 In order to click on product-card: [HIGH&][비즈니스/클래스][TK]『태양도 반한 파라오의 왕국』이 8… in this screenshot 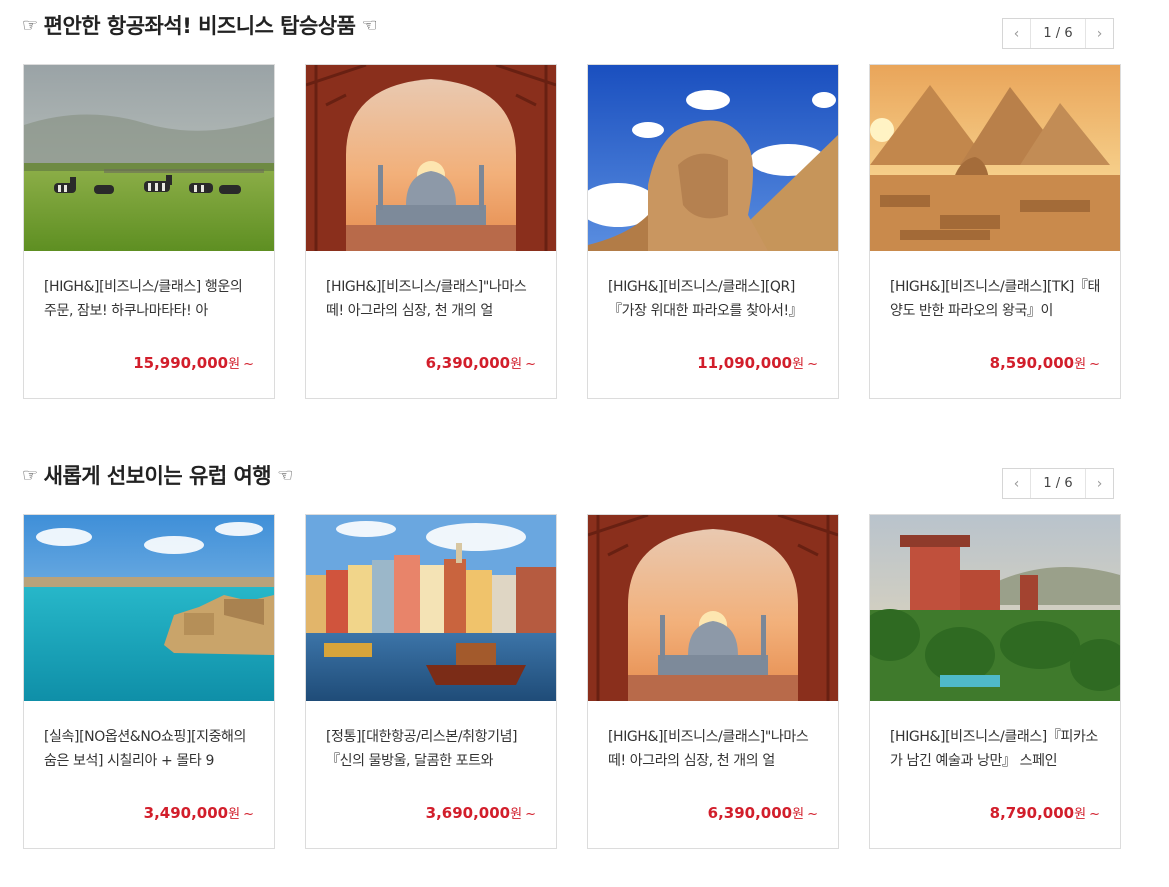, I will do `click(995, 231)`.